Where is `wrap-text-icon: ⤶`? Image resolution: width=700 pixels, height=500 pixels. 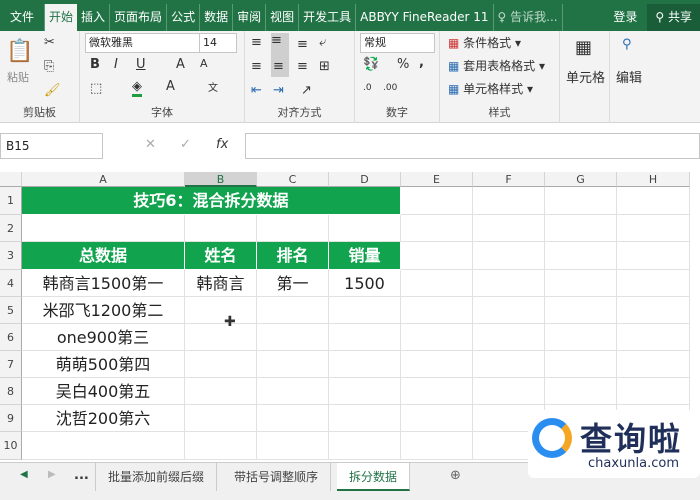 wrap-text-icon: ⤶ is located at coordinates (322, 42).